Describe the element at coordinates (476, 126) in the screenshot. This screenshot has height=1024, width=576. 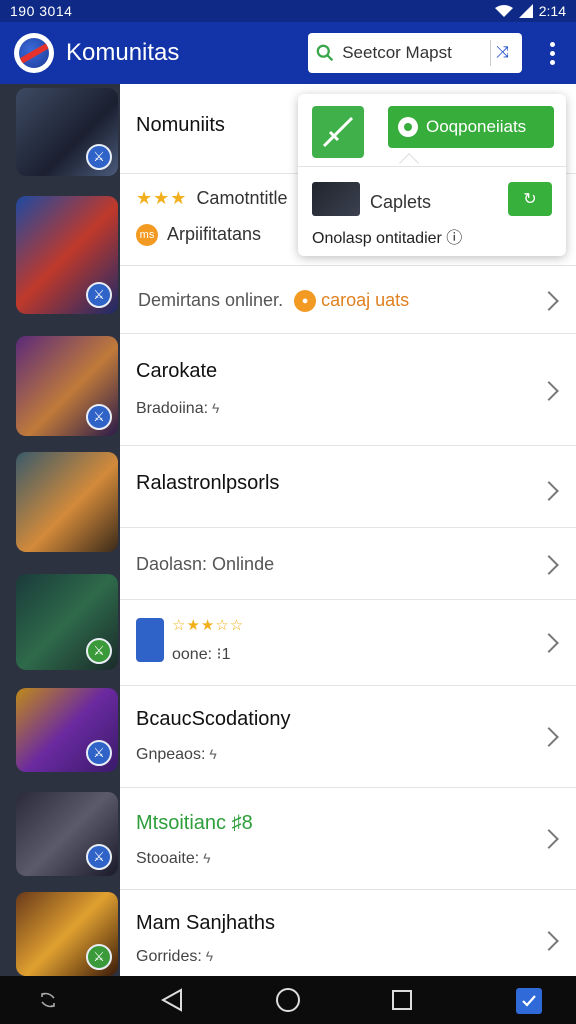
I see `primary-action-label: Ooqponeiiats` at that location.